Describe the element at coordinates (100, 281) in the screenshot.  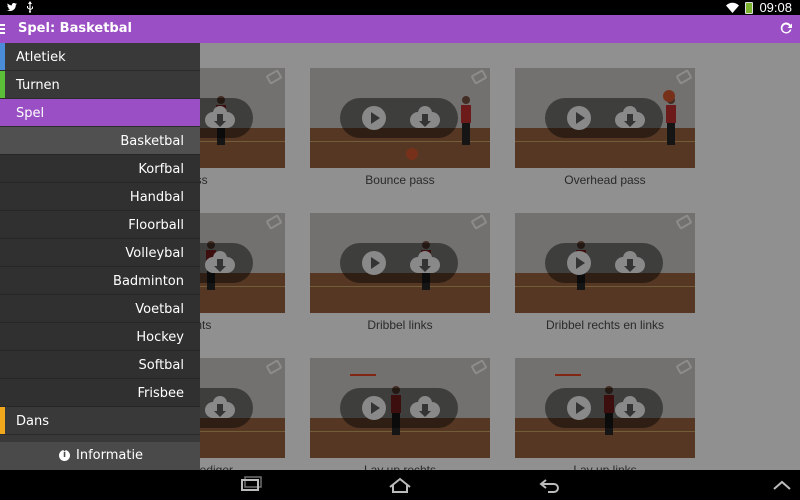
I see `drawer-subitem: Badminton` at that location.